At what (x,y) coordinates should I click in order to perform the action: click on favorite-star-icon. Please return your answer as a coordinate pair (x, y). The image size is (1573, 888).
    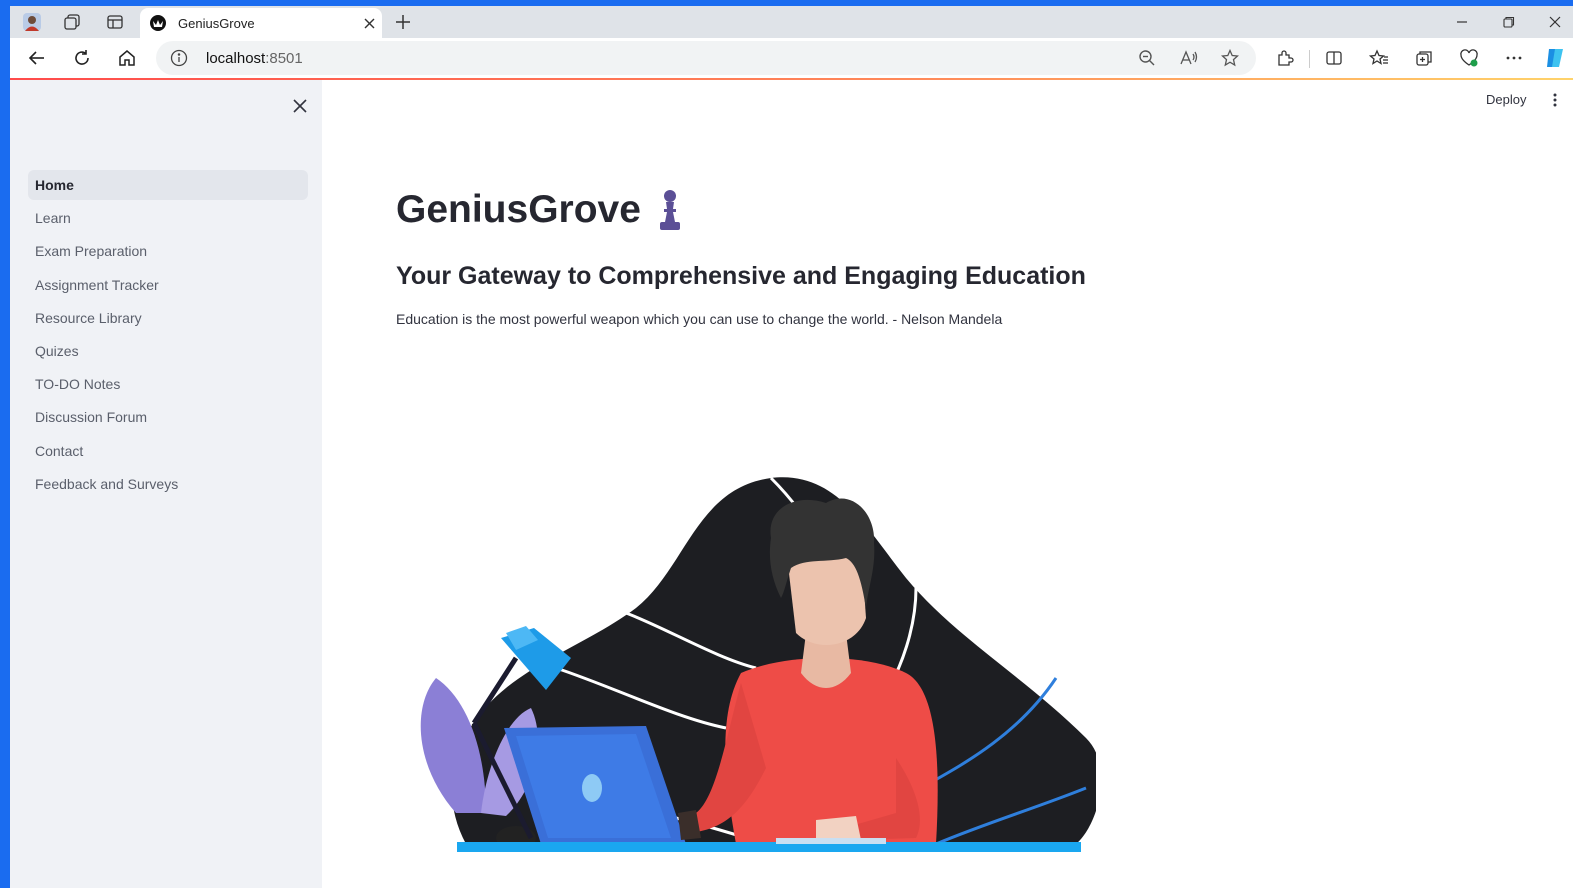
    Looking at the image, I should click on (1230, 58).